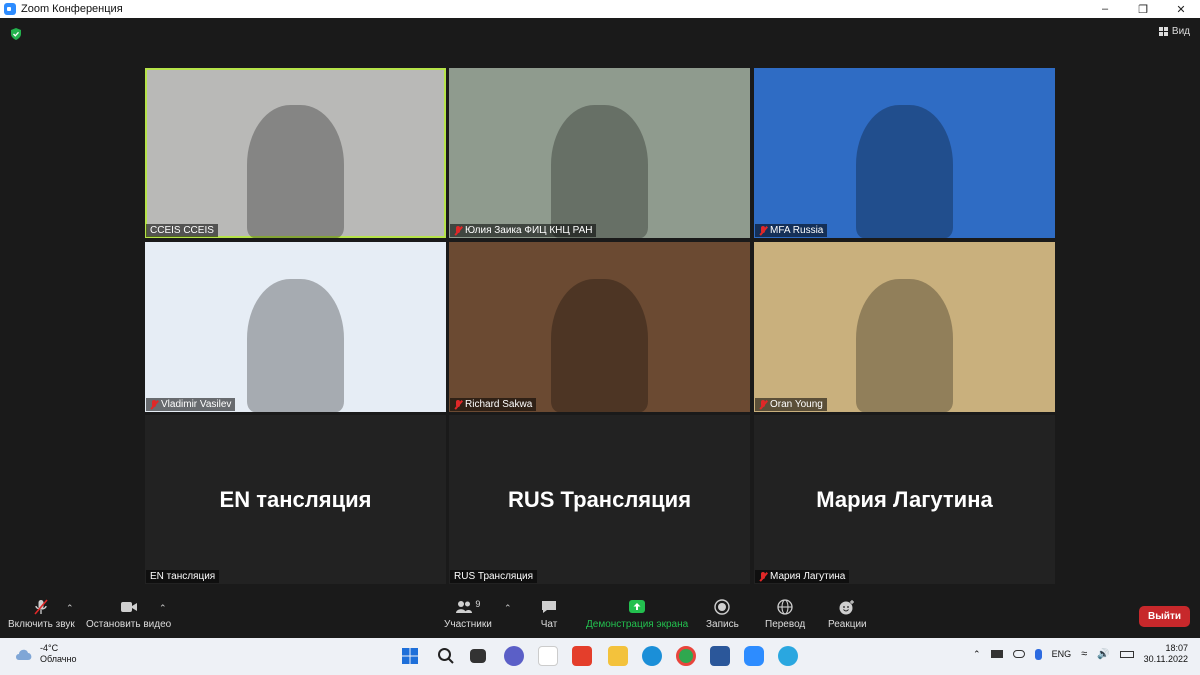  Describe the element at coordinates (1180, 31) in the screenshot. I see `view-label: Вид` at that location.